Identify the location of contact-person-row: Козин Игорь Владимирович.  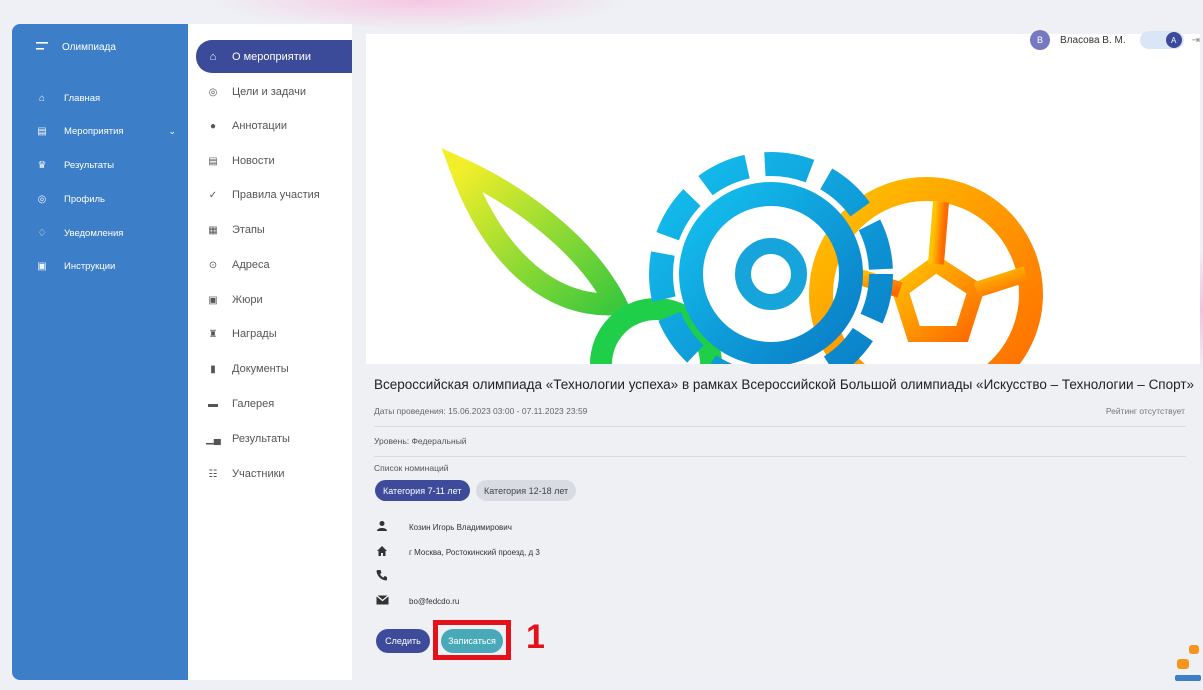
(443, 527).